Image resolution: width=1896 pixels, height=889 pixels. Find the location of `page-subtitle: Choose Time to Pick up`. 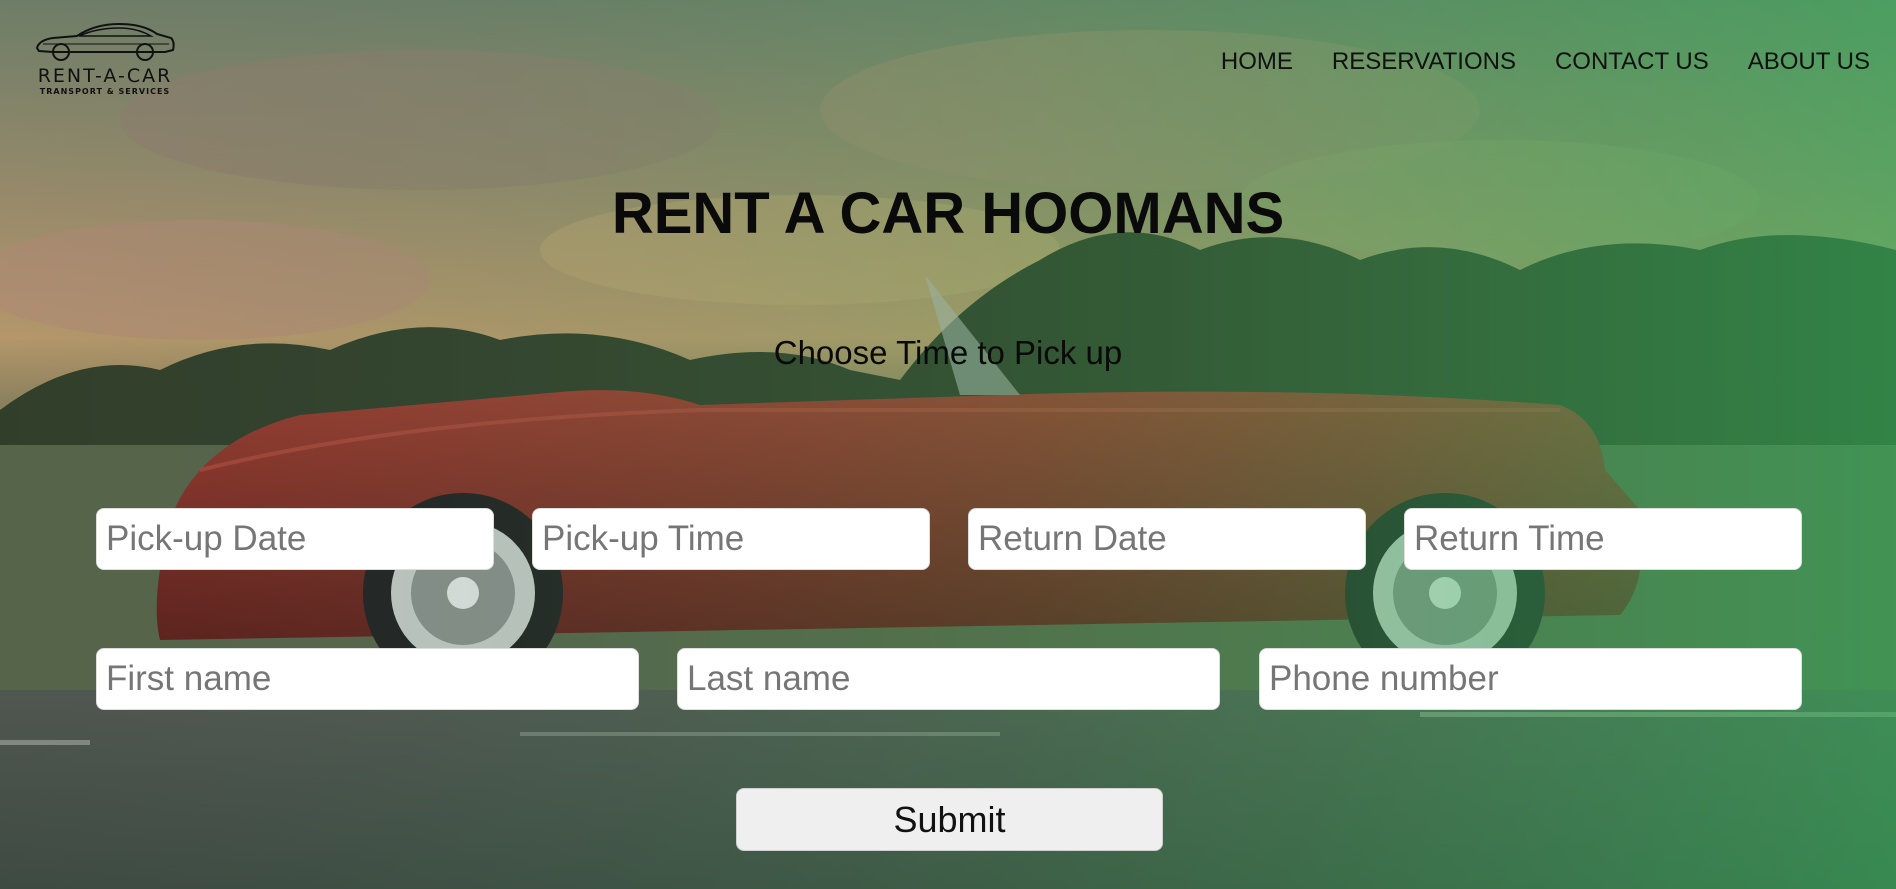

page-subtitle: Choose Time to Pick up is located at coordinates (948, 352).